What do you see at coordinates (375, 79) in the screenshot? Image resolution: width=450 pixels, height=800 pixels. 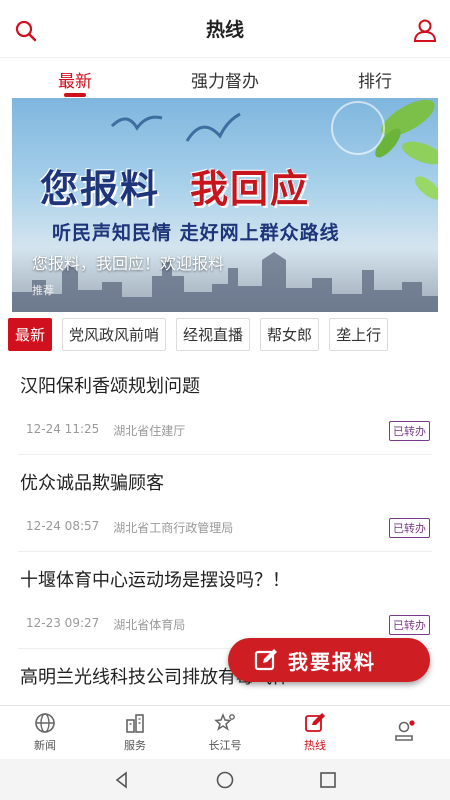 I see `tab-ranking: 排行` at bounding box center [375, 79].